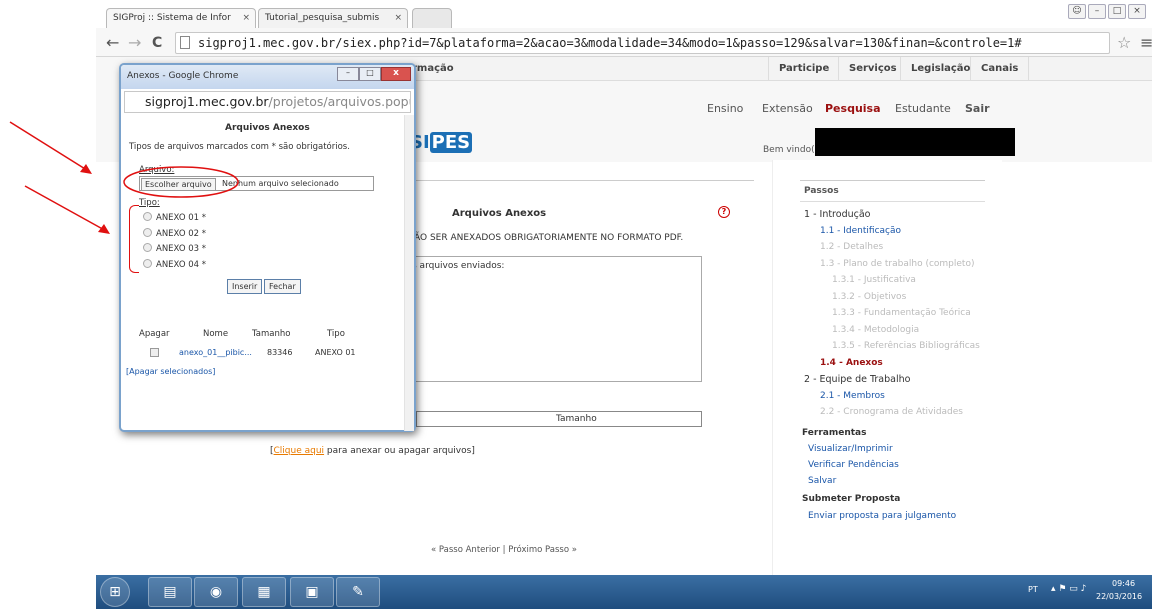  What do you see at coordinates (1146, 42) in the screenshot?
I see `menu-icon: ≡` at bounding box center [1146, 42].